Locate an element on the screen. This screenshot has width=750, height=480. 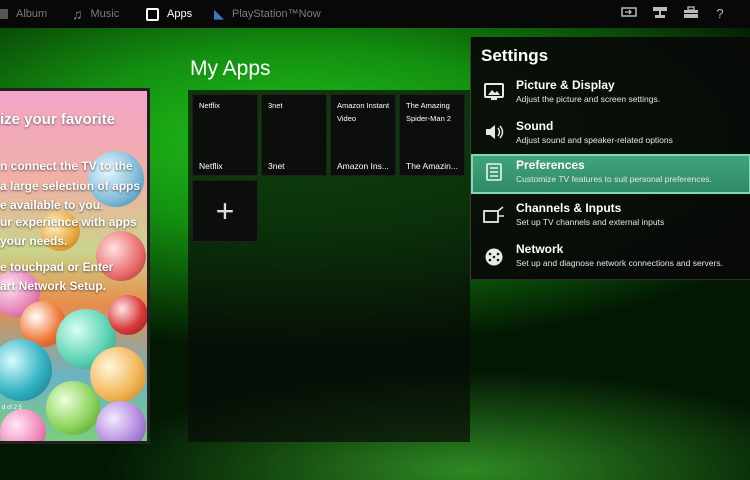
playstation-icon: ◣ is located at coordinates (219, 13).